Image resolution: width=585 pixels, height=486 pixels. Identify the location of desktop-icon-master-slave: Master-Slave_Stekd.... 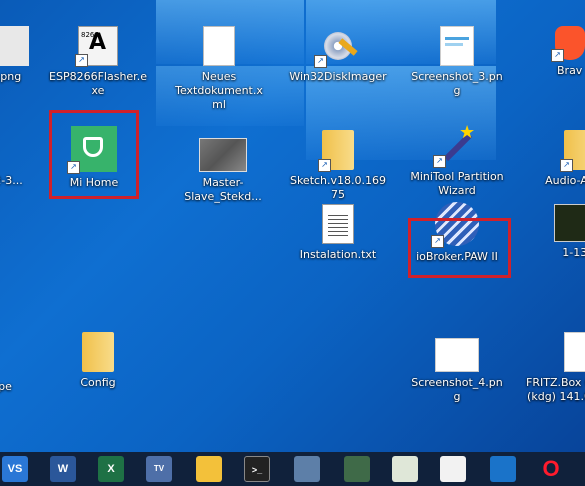
(223, 171).